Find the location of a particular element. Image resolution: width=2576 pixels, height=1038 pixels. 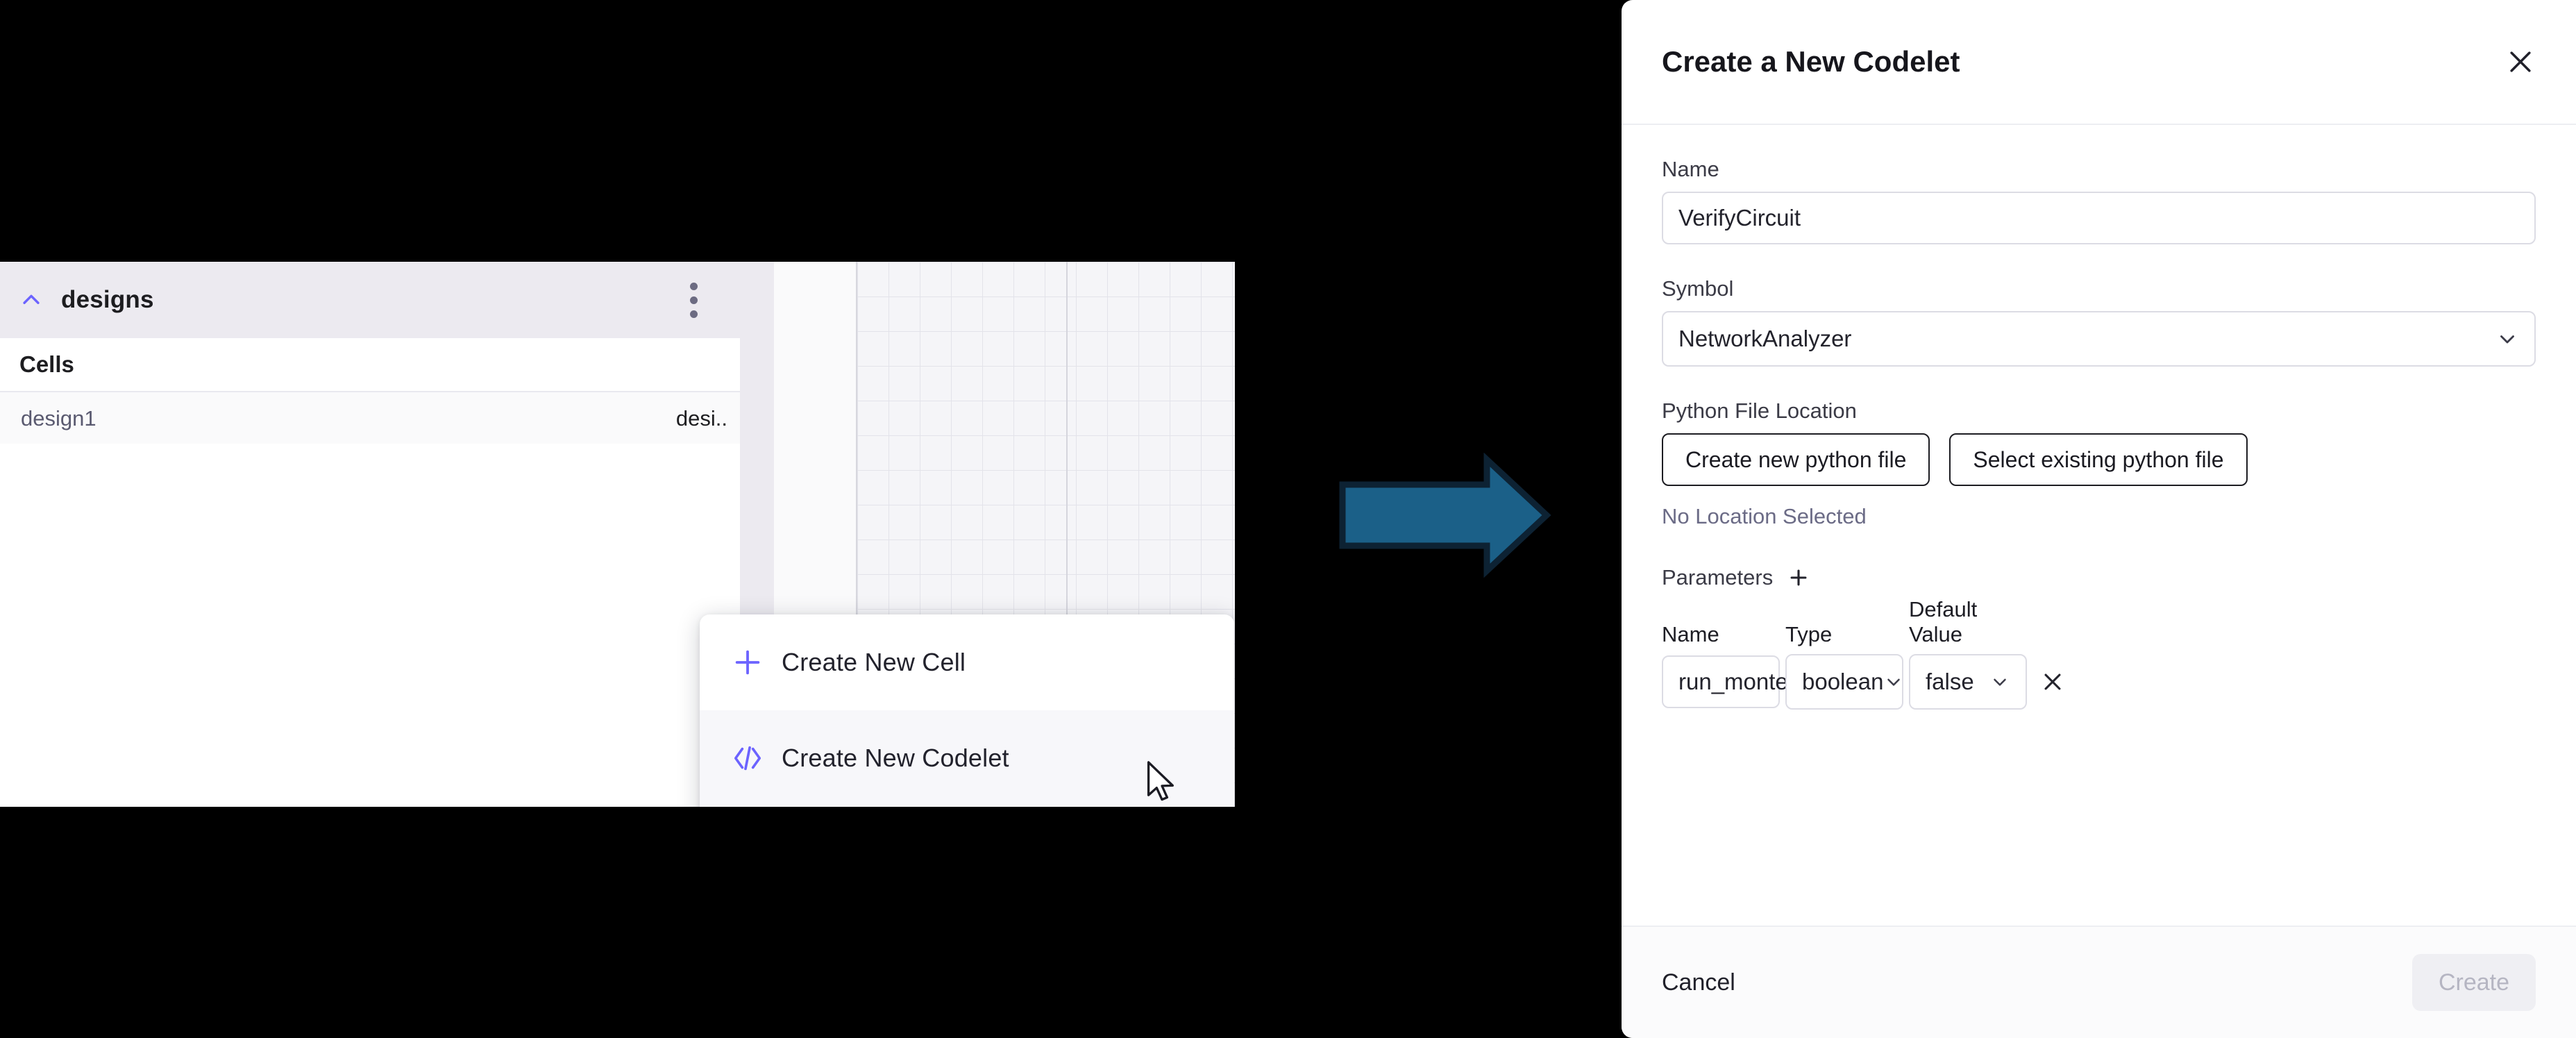

name-field-label: Name is located at coordinates (1690, 169).